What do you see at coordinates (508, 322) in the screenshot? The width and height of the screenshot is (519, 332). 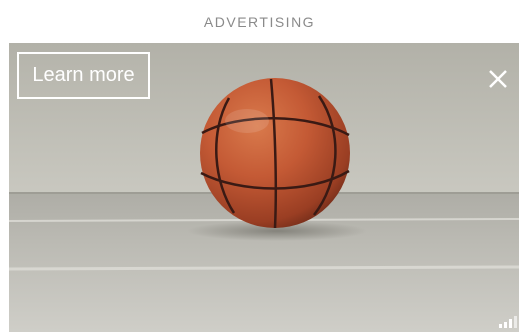 I see `signal-bars-icon` at bounding box center [508, 322].